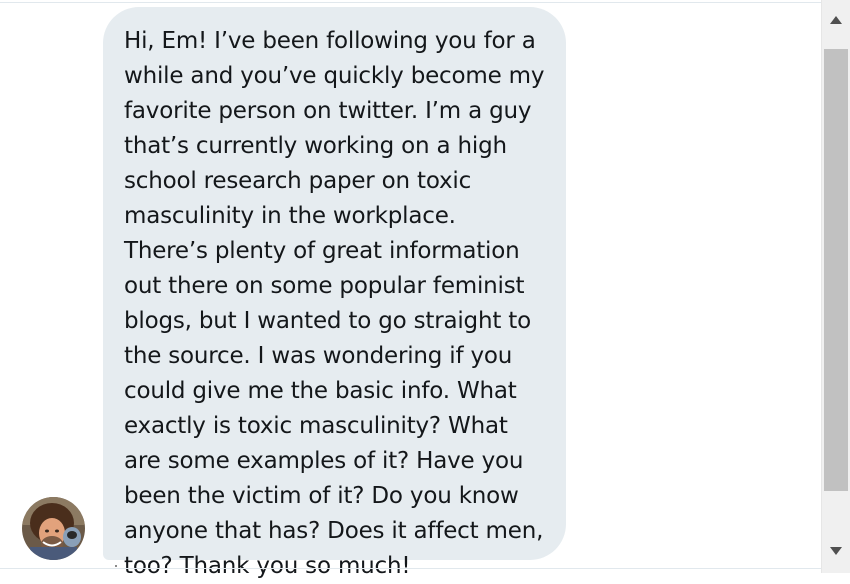 This screenshot has width=850, height=584. I want to click on top-divider, so click(410, 2).